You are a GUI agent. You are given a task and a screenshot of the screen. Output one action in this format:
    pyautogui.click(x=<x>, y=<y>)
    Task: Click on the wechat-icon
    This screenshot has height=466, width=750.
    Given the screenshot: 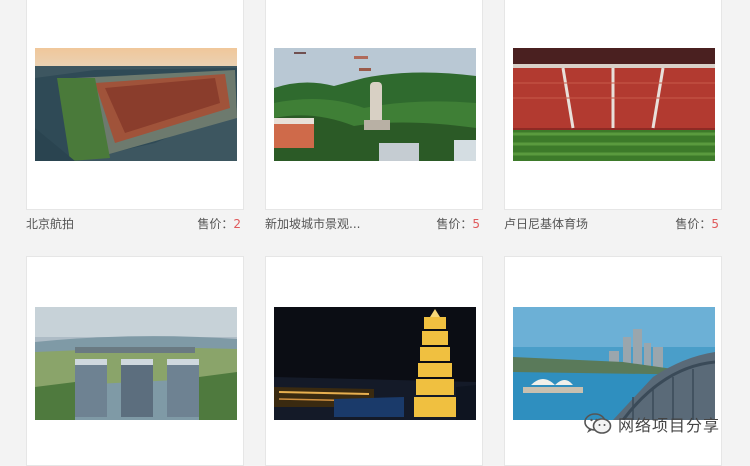 What is the action you would take?
    pyautogui.click(x=598, y=424)
    